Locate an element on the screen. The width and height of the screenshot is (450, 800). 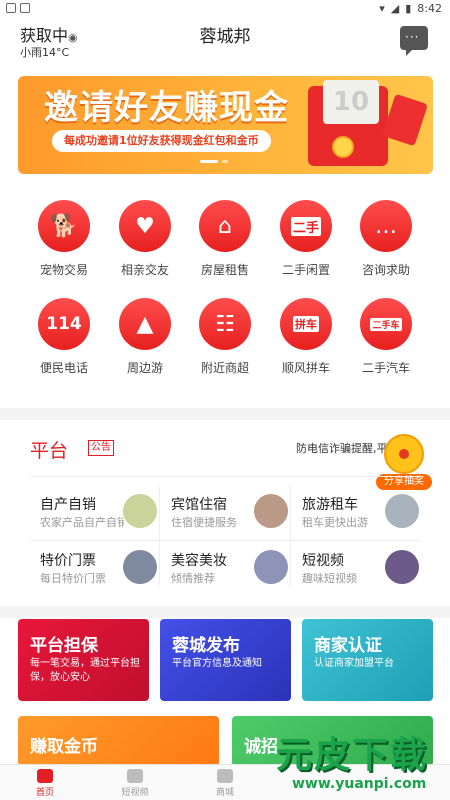
carpool-icon: 拼车 is located at coordinates (306, 324).